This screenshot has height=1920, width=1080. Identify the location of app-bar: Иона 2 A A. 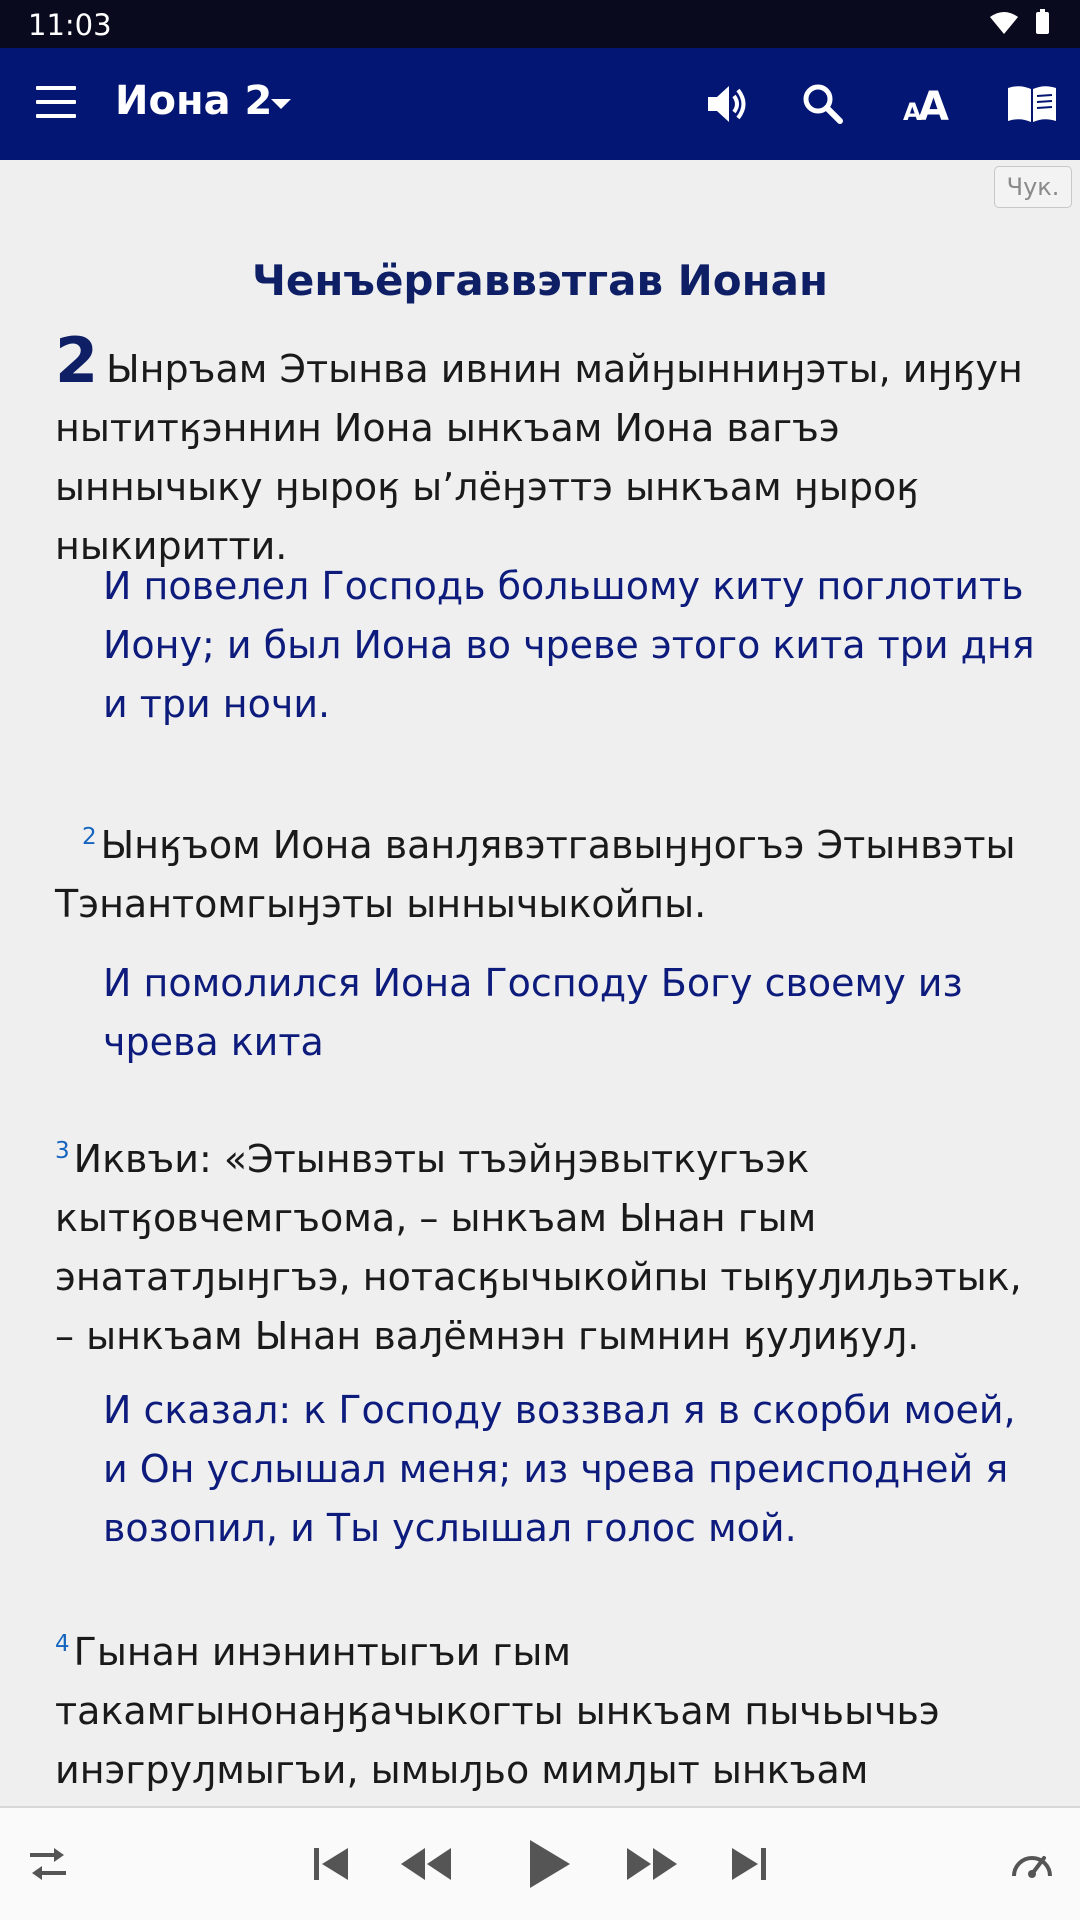
(540, 104).